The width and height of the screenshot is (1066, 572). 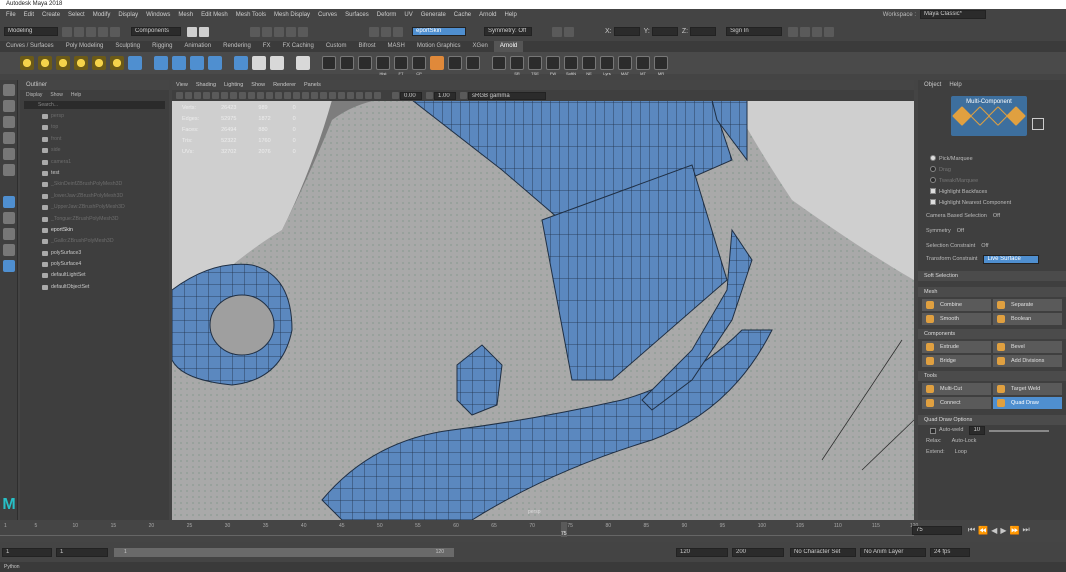 I want to click on fw-icon: FW, so click(x=553, y=66).